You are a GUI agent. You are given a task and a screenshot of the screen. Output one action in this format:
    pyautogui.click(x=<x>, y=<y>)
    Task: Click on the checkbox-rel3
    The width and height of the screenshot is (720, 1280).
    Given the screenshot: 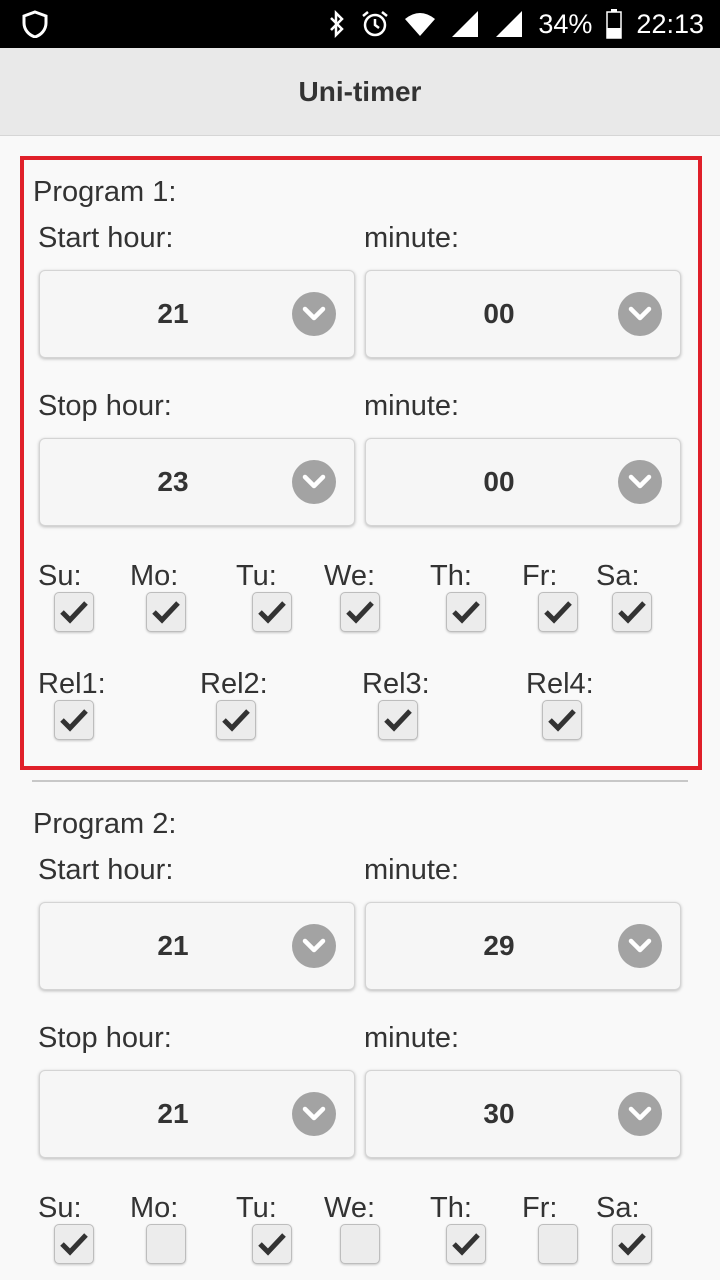 What is the action you would take?
    pyautogui.click(x=398, y=720)
    